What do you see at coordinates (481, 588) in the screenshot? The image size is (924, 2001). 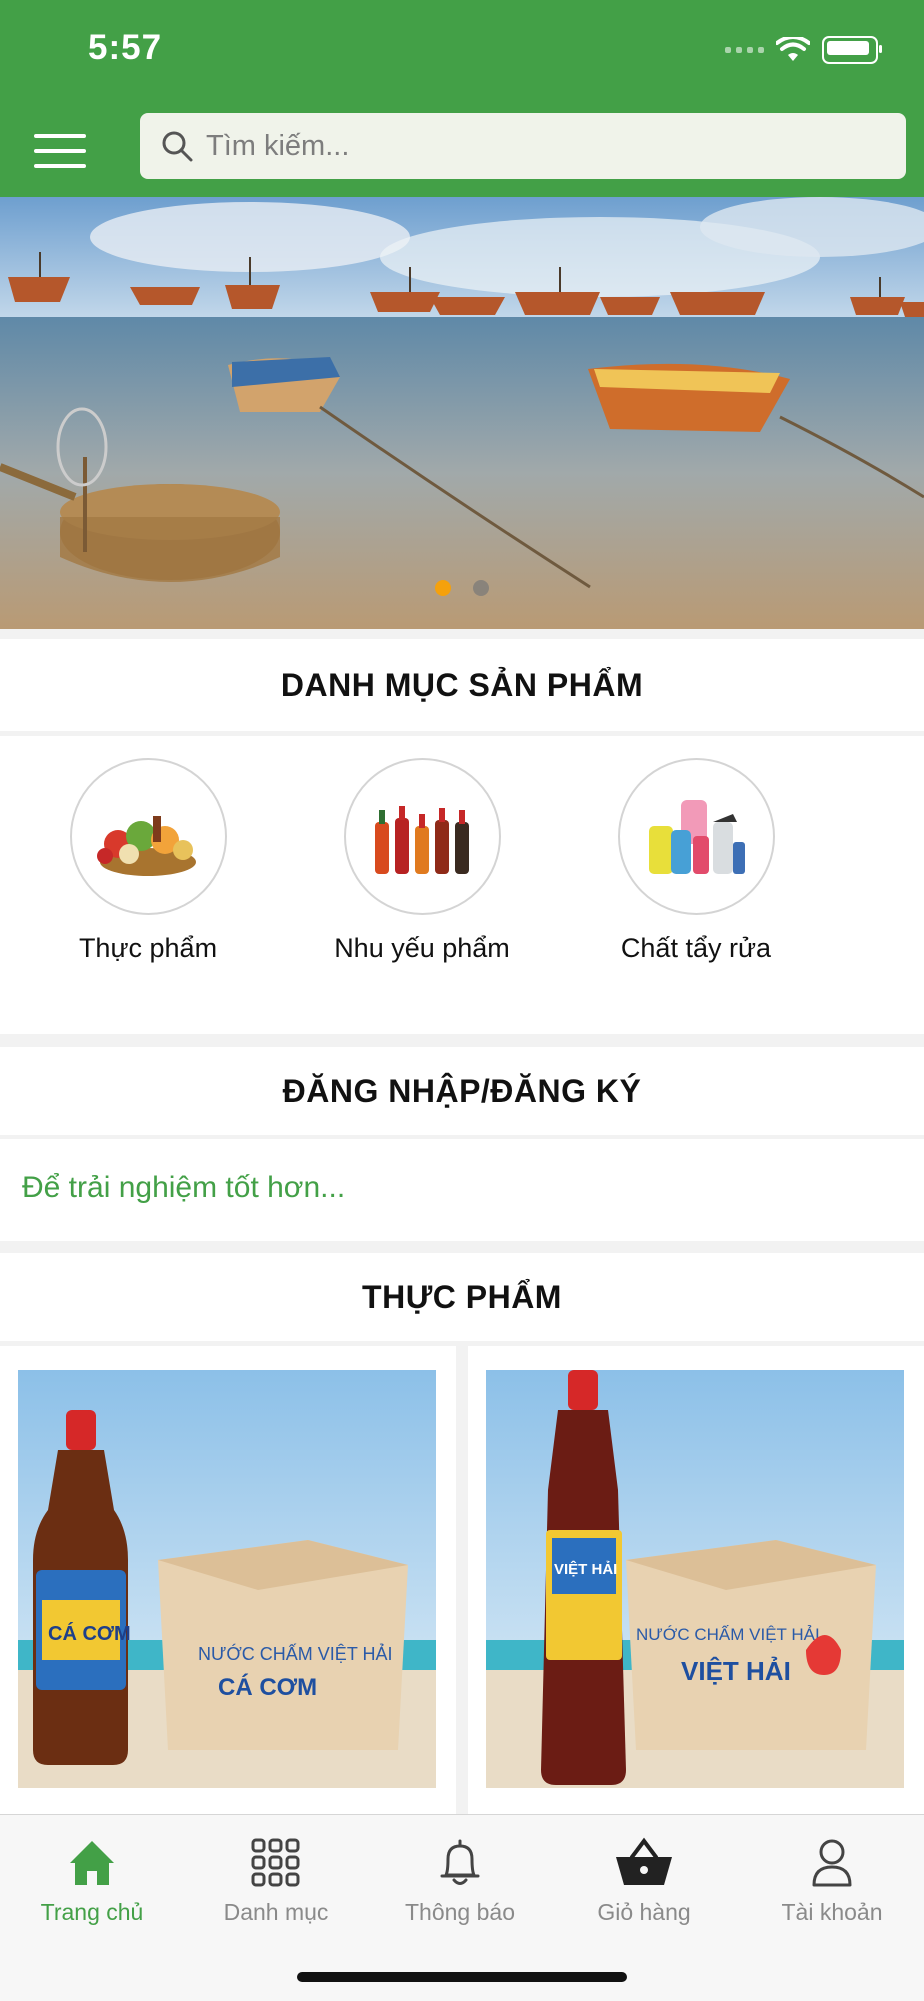 I see `pagination-dot` at bounding box center [481, 588].